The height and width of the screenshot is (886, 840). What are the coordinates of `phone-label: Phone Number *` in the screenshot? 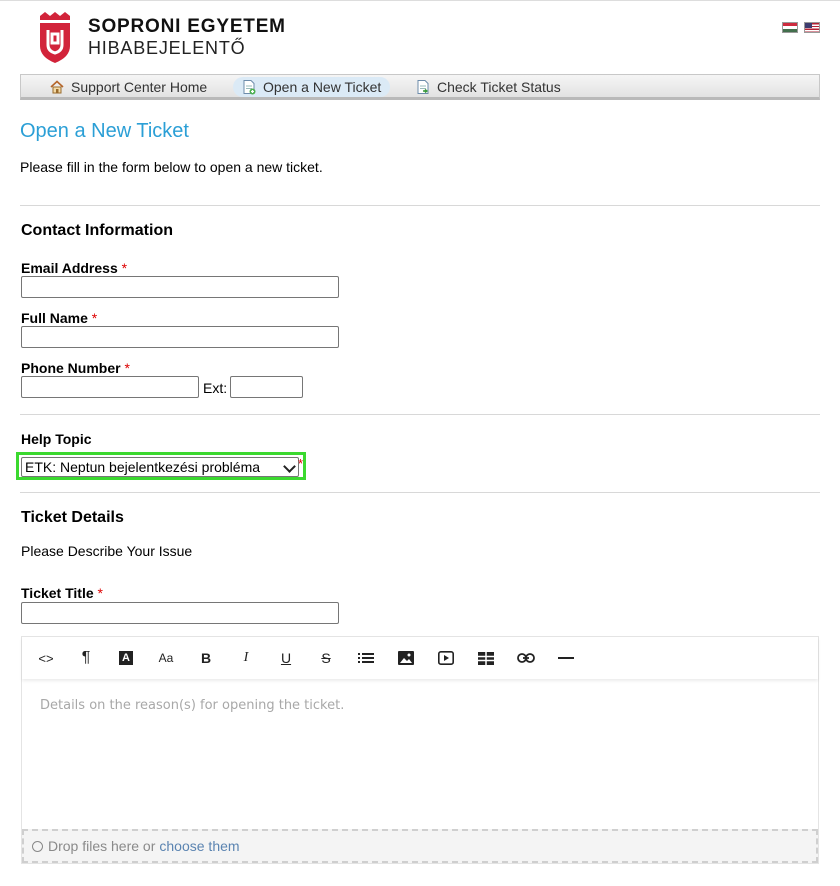 It's located at (75, 368).